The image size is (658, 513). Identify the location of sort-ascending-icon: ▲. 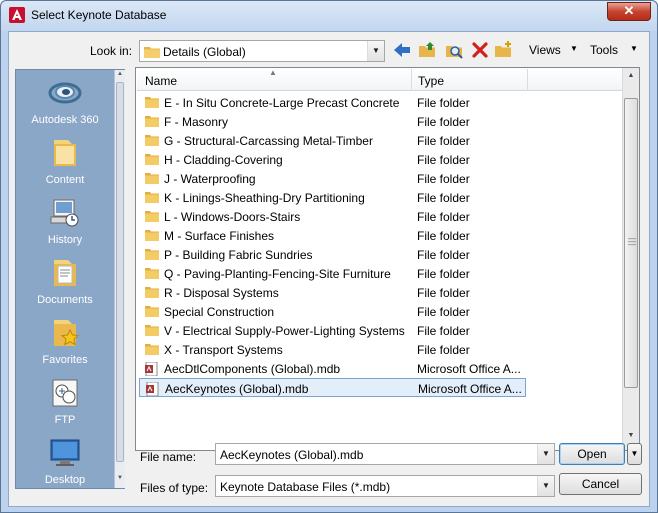
(273, 72).